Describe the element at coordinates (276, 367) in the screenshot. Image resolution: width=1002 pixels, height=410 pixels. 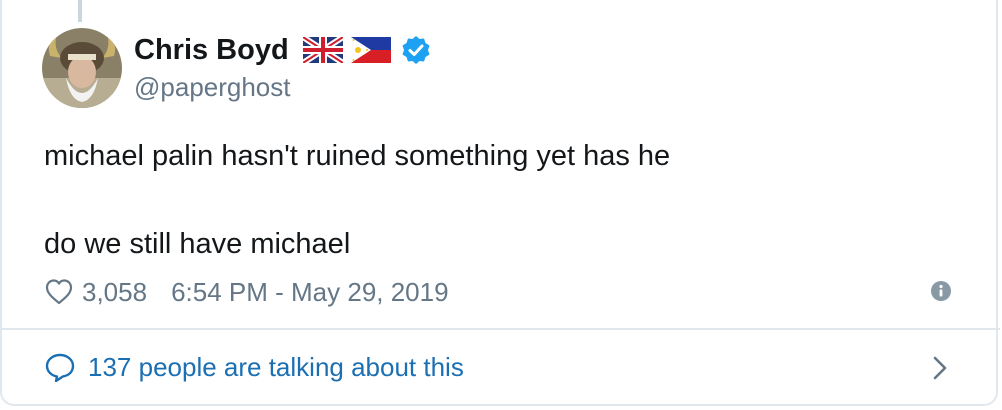
I see `talking-about-label: 137 people are talking about this` at that location.